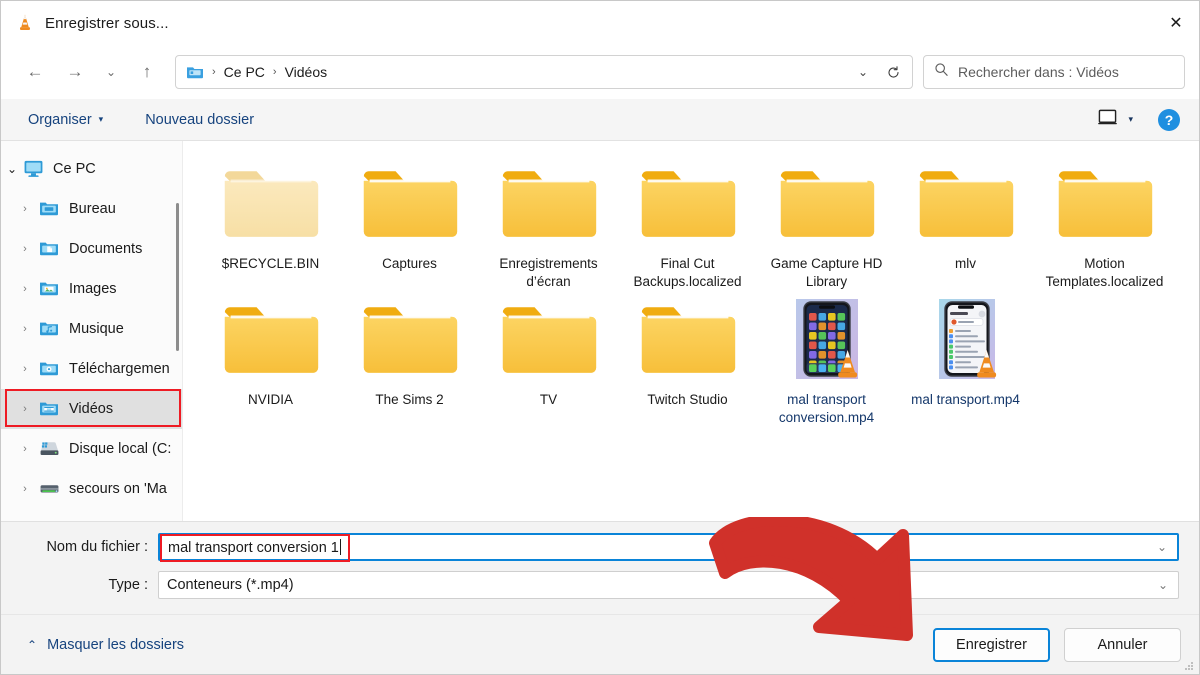 Image resolution: width=1200 pixels, height=675 pixels. What do you see at coordinates (106, 249) in the screenshot?
I see `sidebar-item-label: Documents` at bounding box center [106, 249].